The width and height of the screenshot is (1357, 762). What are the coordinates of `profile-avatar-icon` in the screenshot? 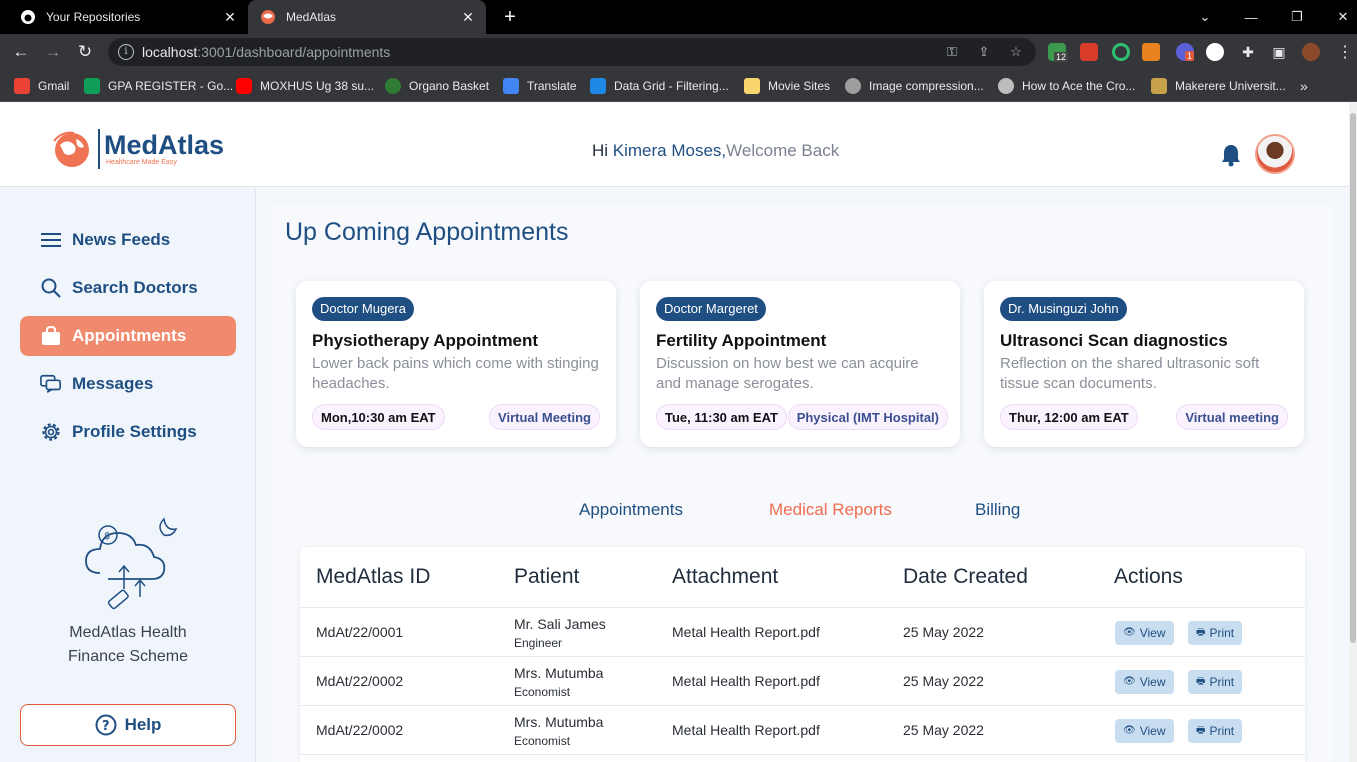 It's located at (1311, 52).